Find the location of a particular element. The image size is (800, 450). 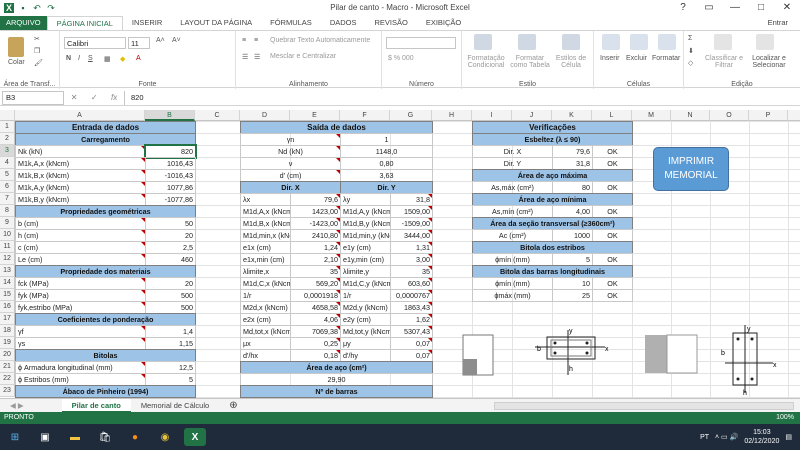

bold-icon: N is located at coordinates (68, 58).